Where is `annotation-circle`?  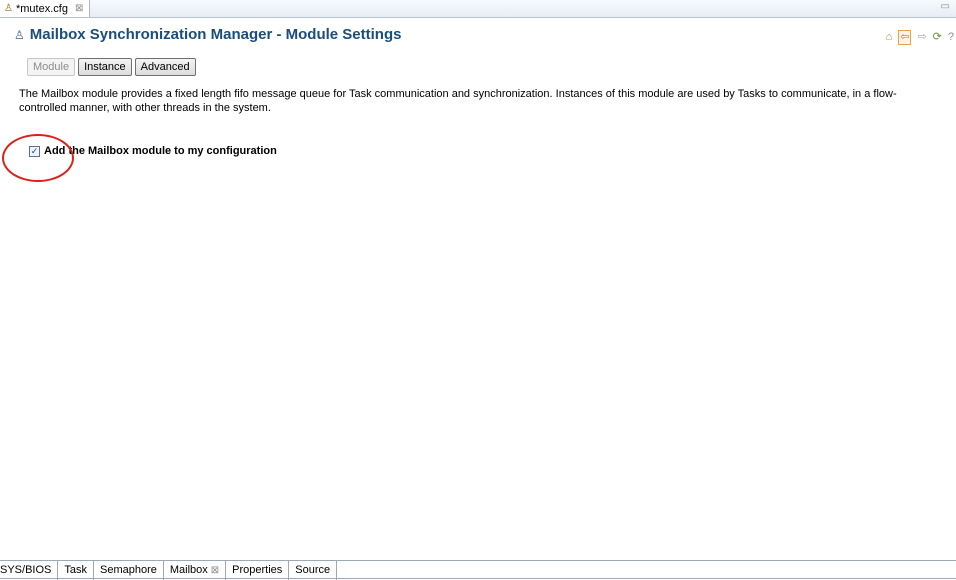 annotation-circle is located at coordinates (38, 158).